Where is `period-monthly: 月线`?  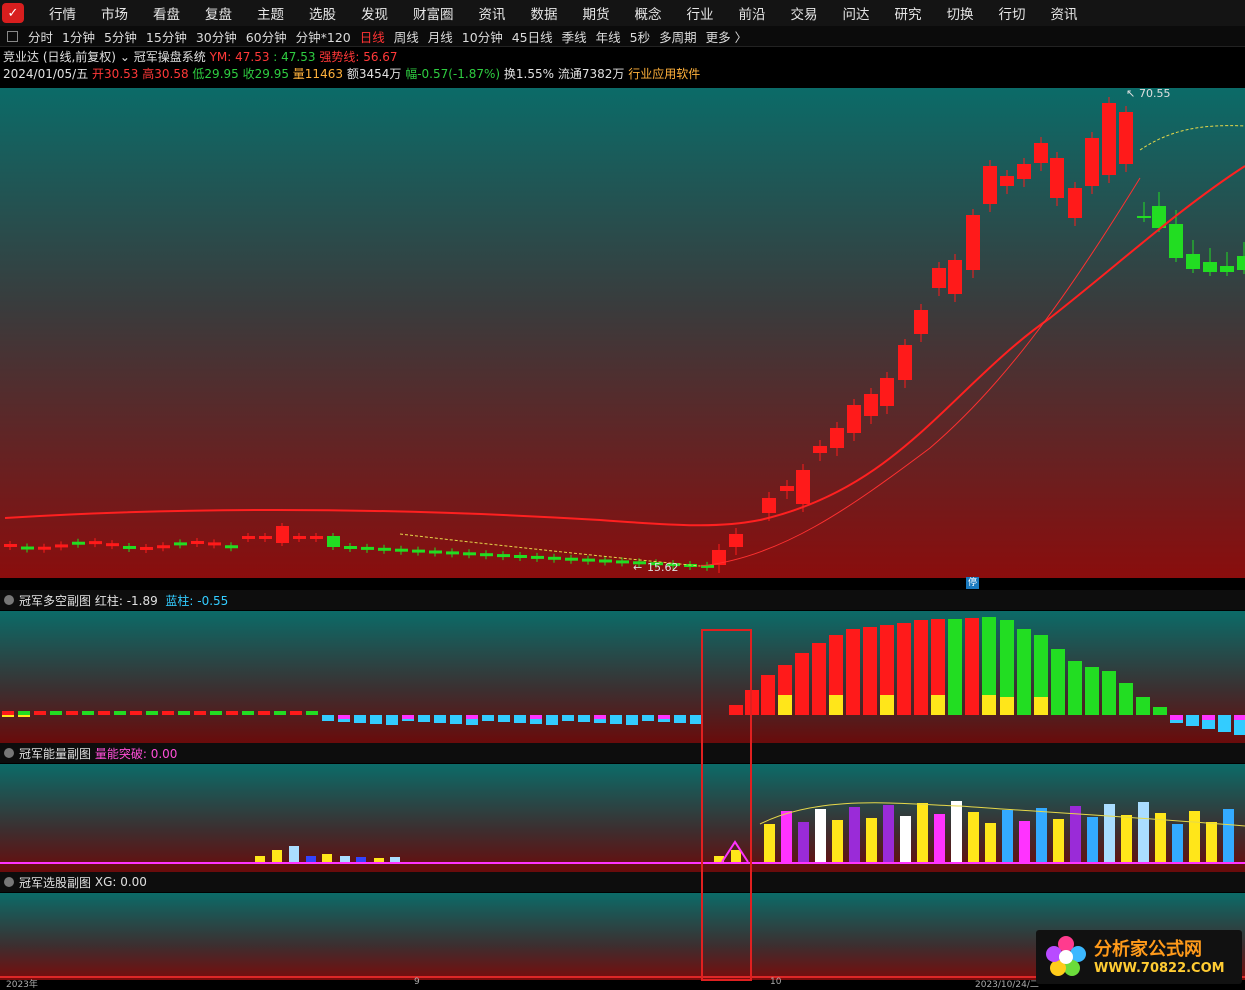
period-monthly: 月线 is located at coordinates (440, 36).